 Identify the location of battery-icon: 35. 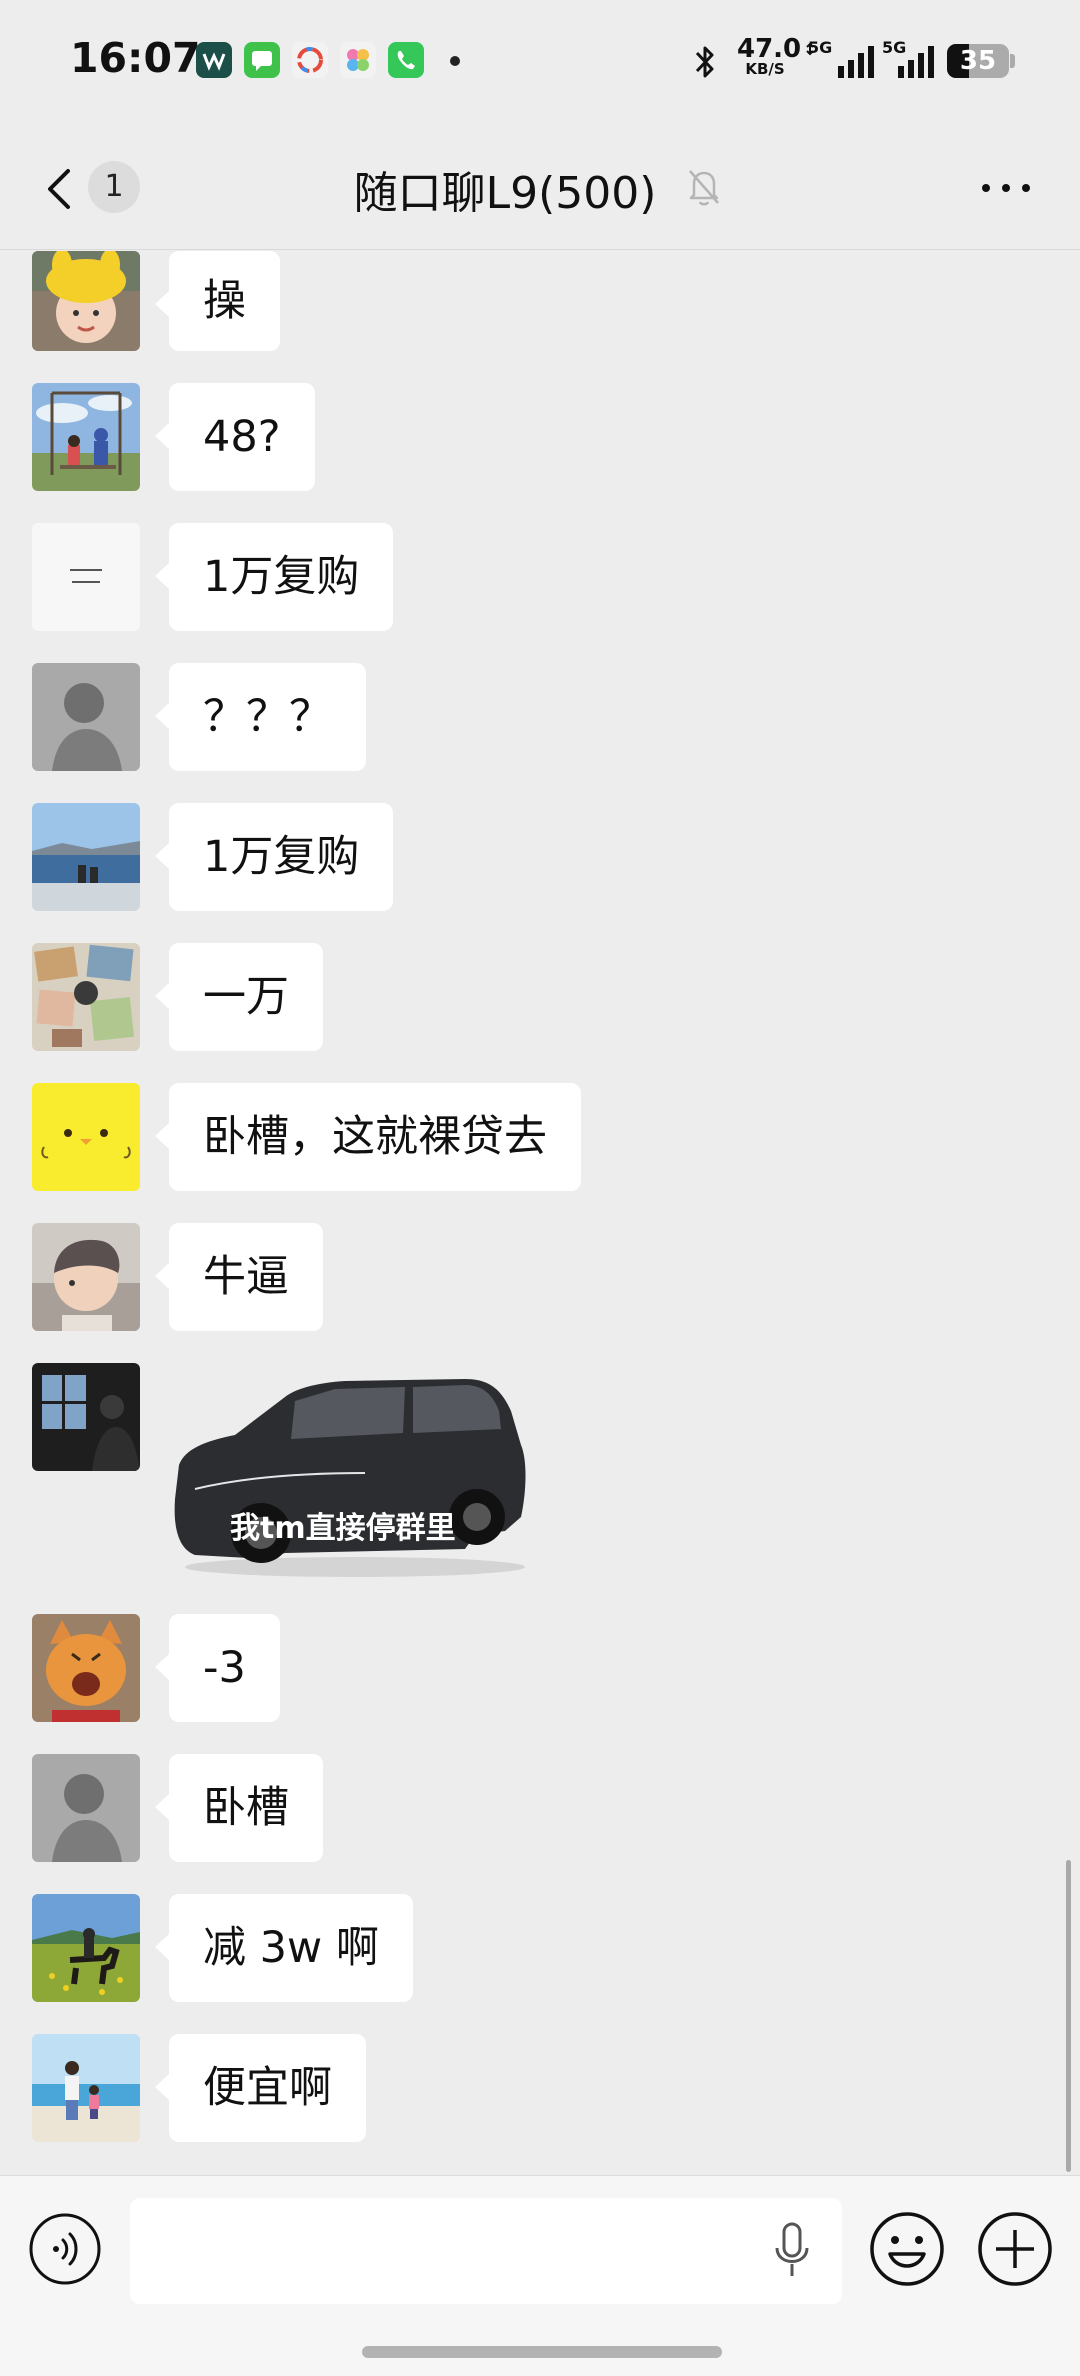
(978, 61).